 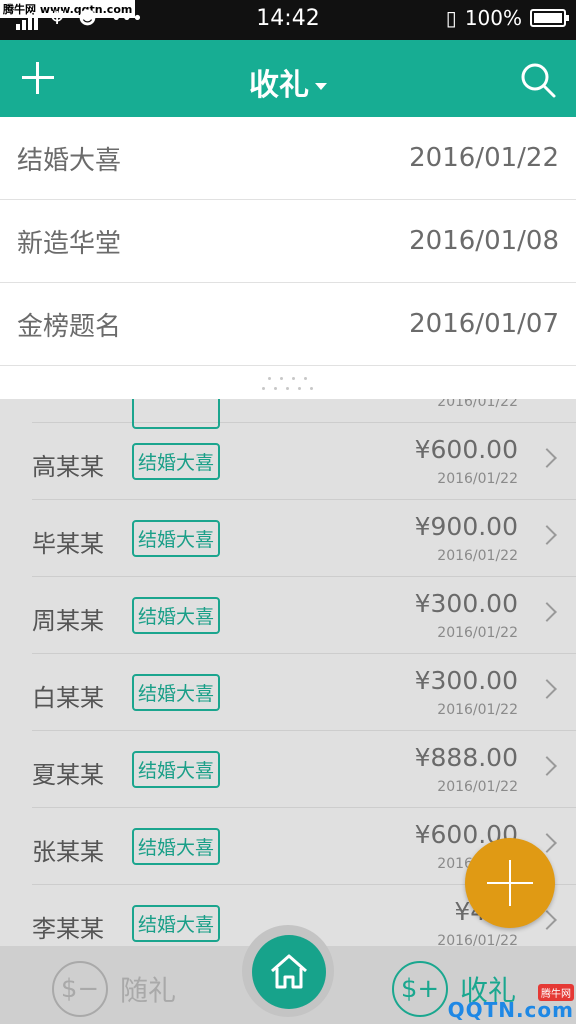 I want to click on event-date: 2016/01/08, so click(x=484, y=241).